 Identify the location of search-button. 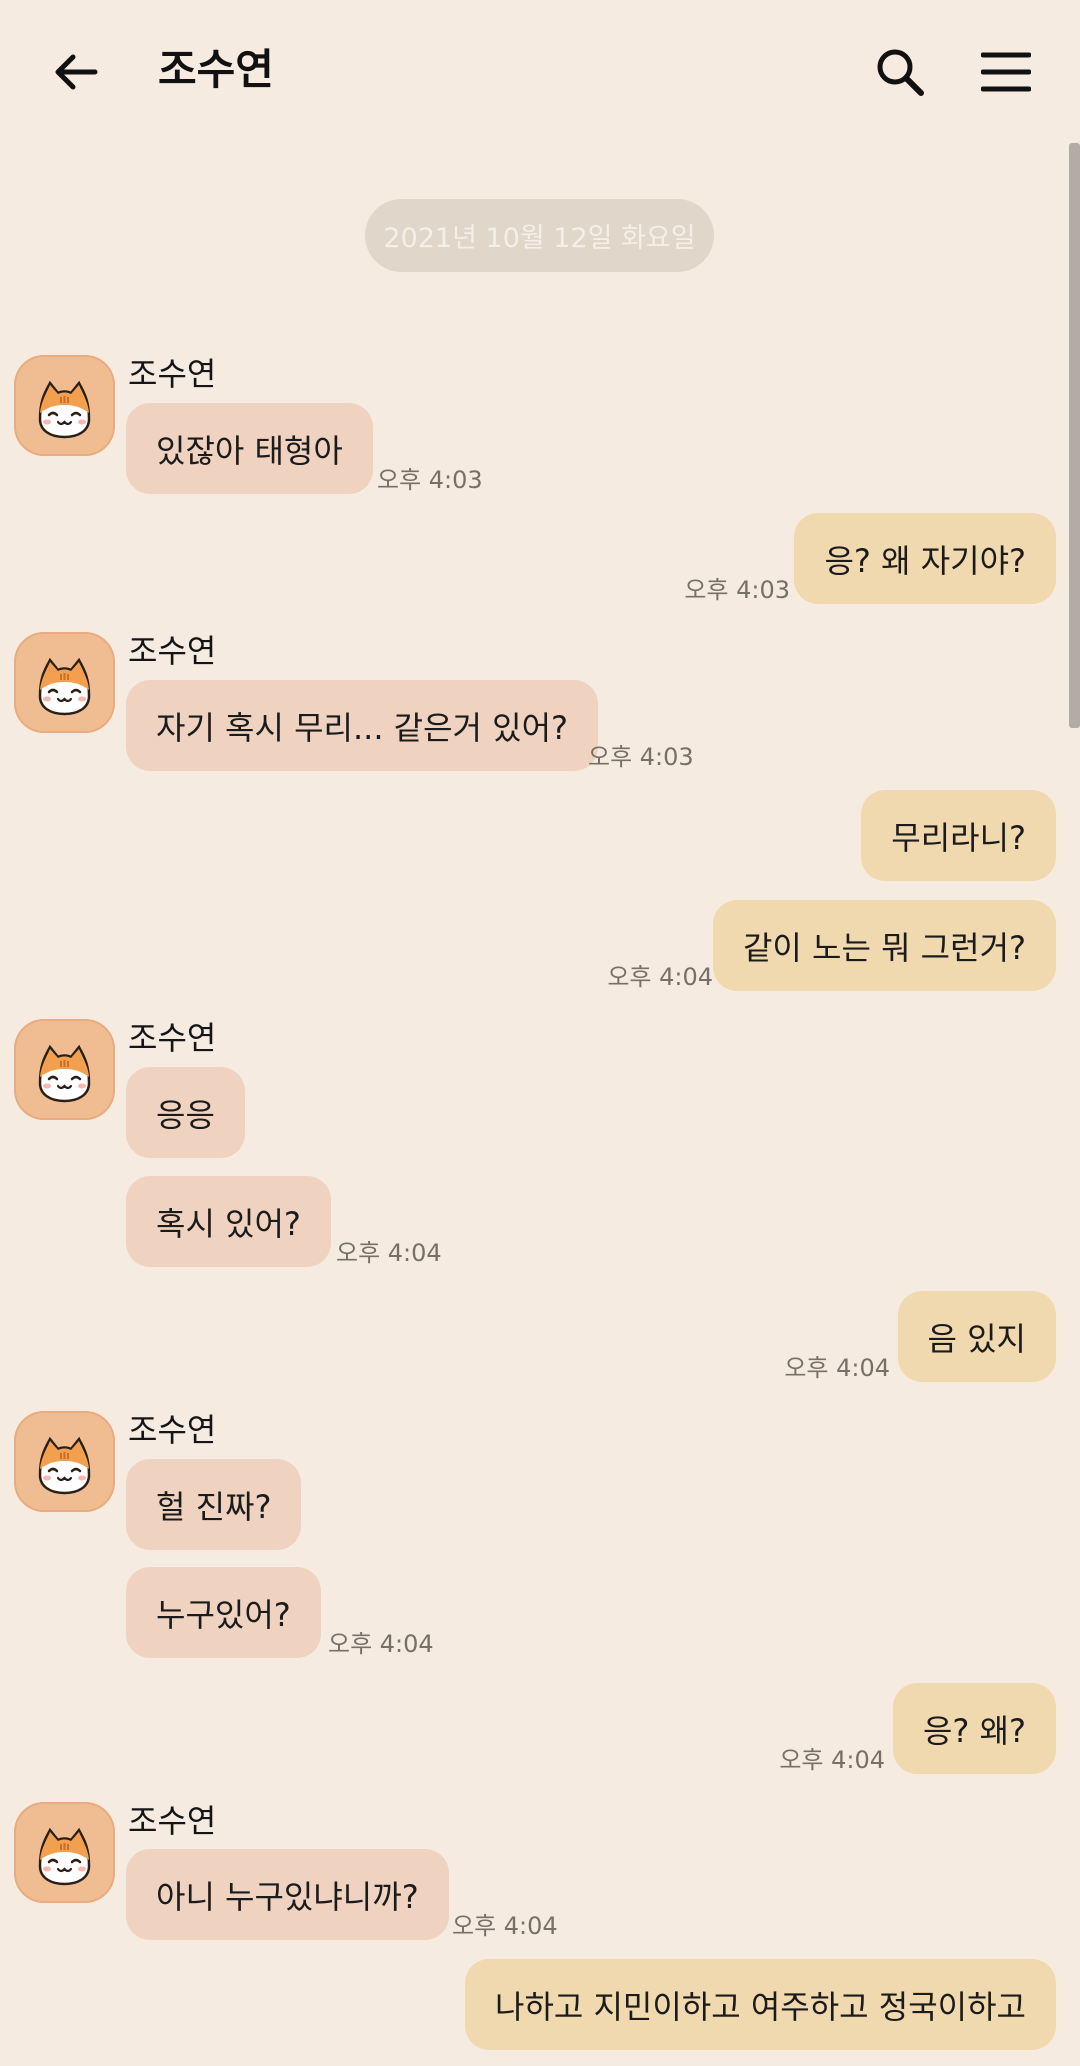
(900, 72).